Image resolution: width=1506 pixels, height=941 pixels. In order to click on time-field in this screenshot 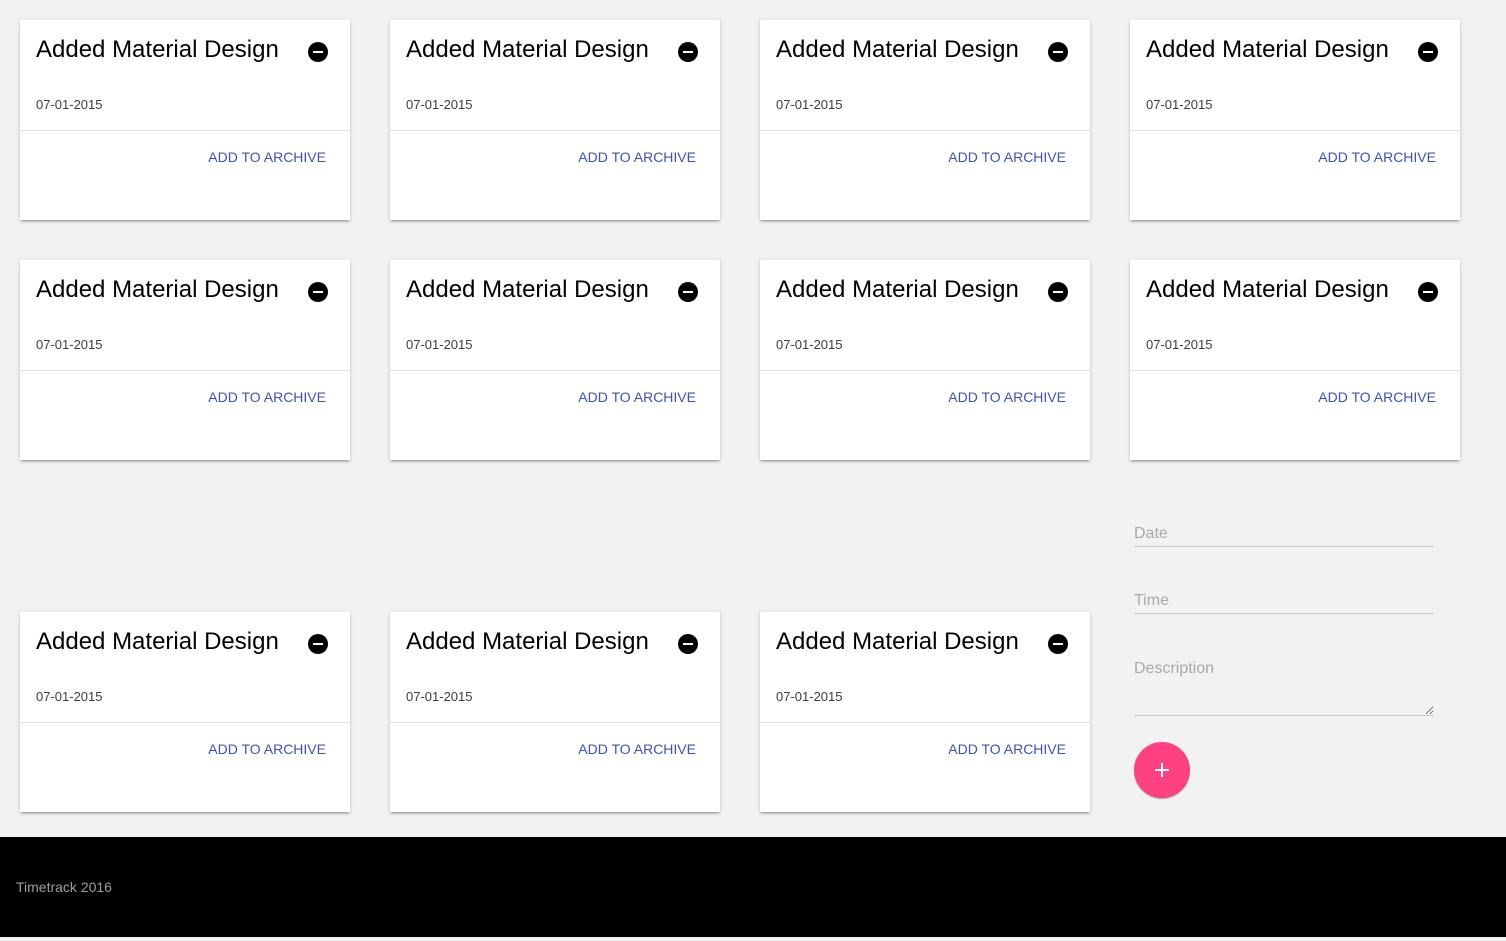, I will do `click(1284, 601)`.